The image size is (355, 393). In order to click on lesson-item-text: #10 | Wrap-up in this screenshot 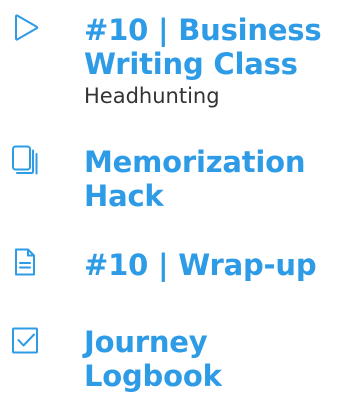, I will do `click(218, 265)`.